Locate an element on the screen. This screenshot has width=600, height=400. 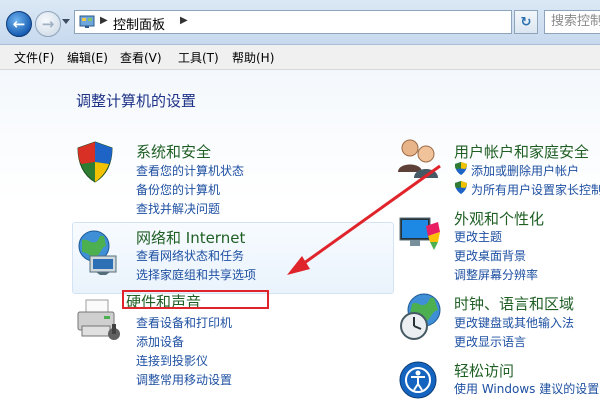
control-panel-icon is located at coordinates (87, 21).